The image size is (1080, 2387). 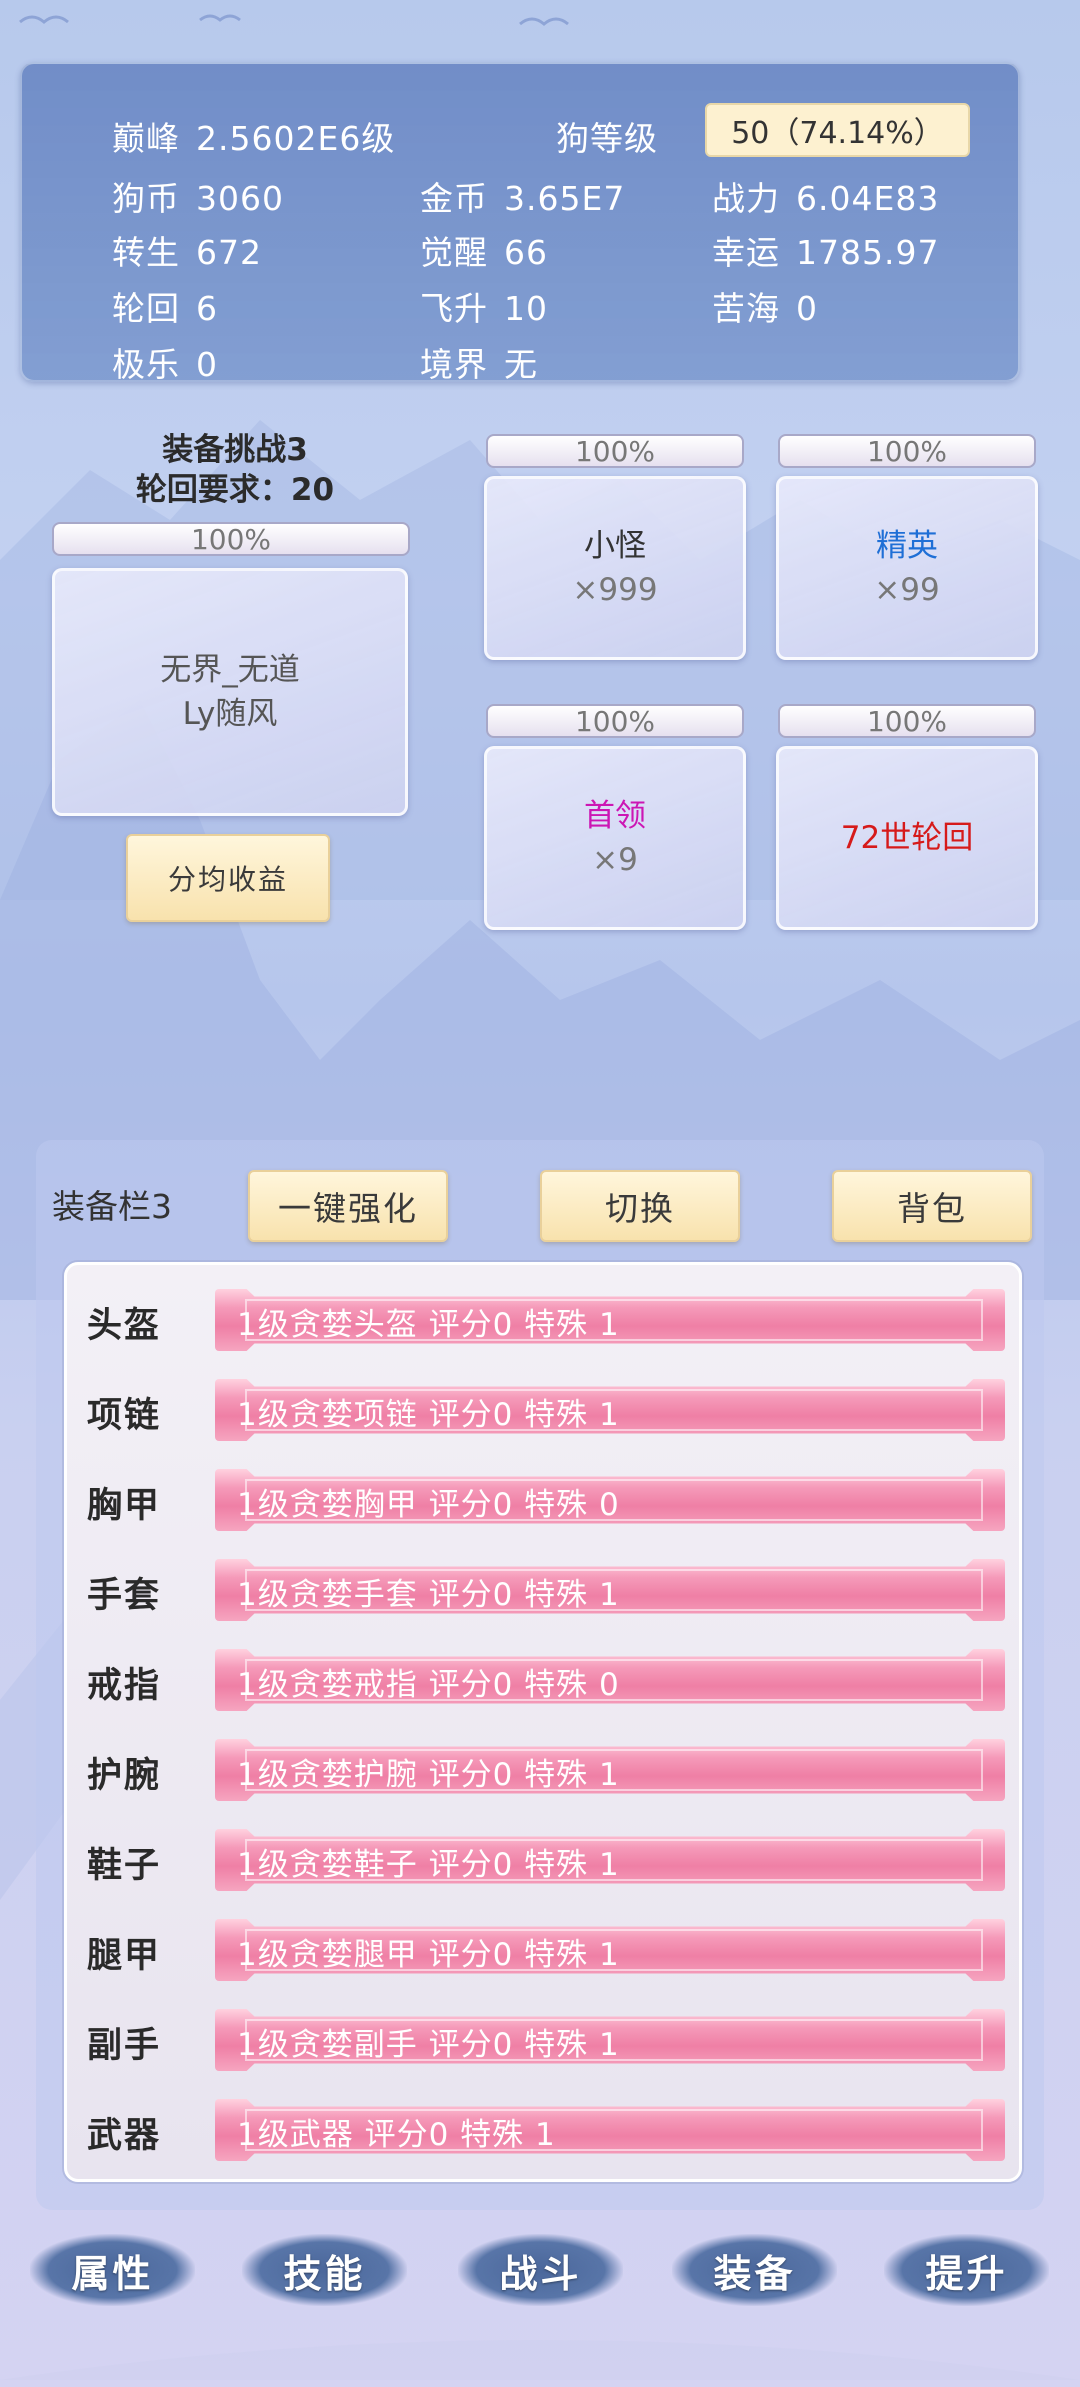 I want to click on boss-progress-text: 100%, so click(x=231, y=539).